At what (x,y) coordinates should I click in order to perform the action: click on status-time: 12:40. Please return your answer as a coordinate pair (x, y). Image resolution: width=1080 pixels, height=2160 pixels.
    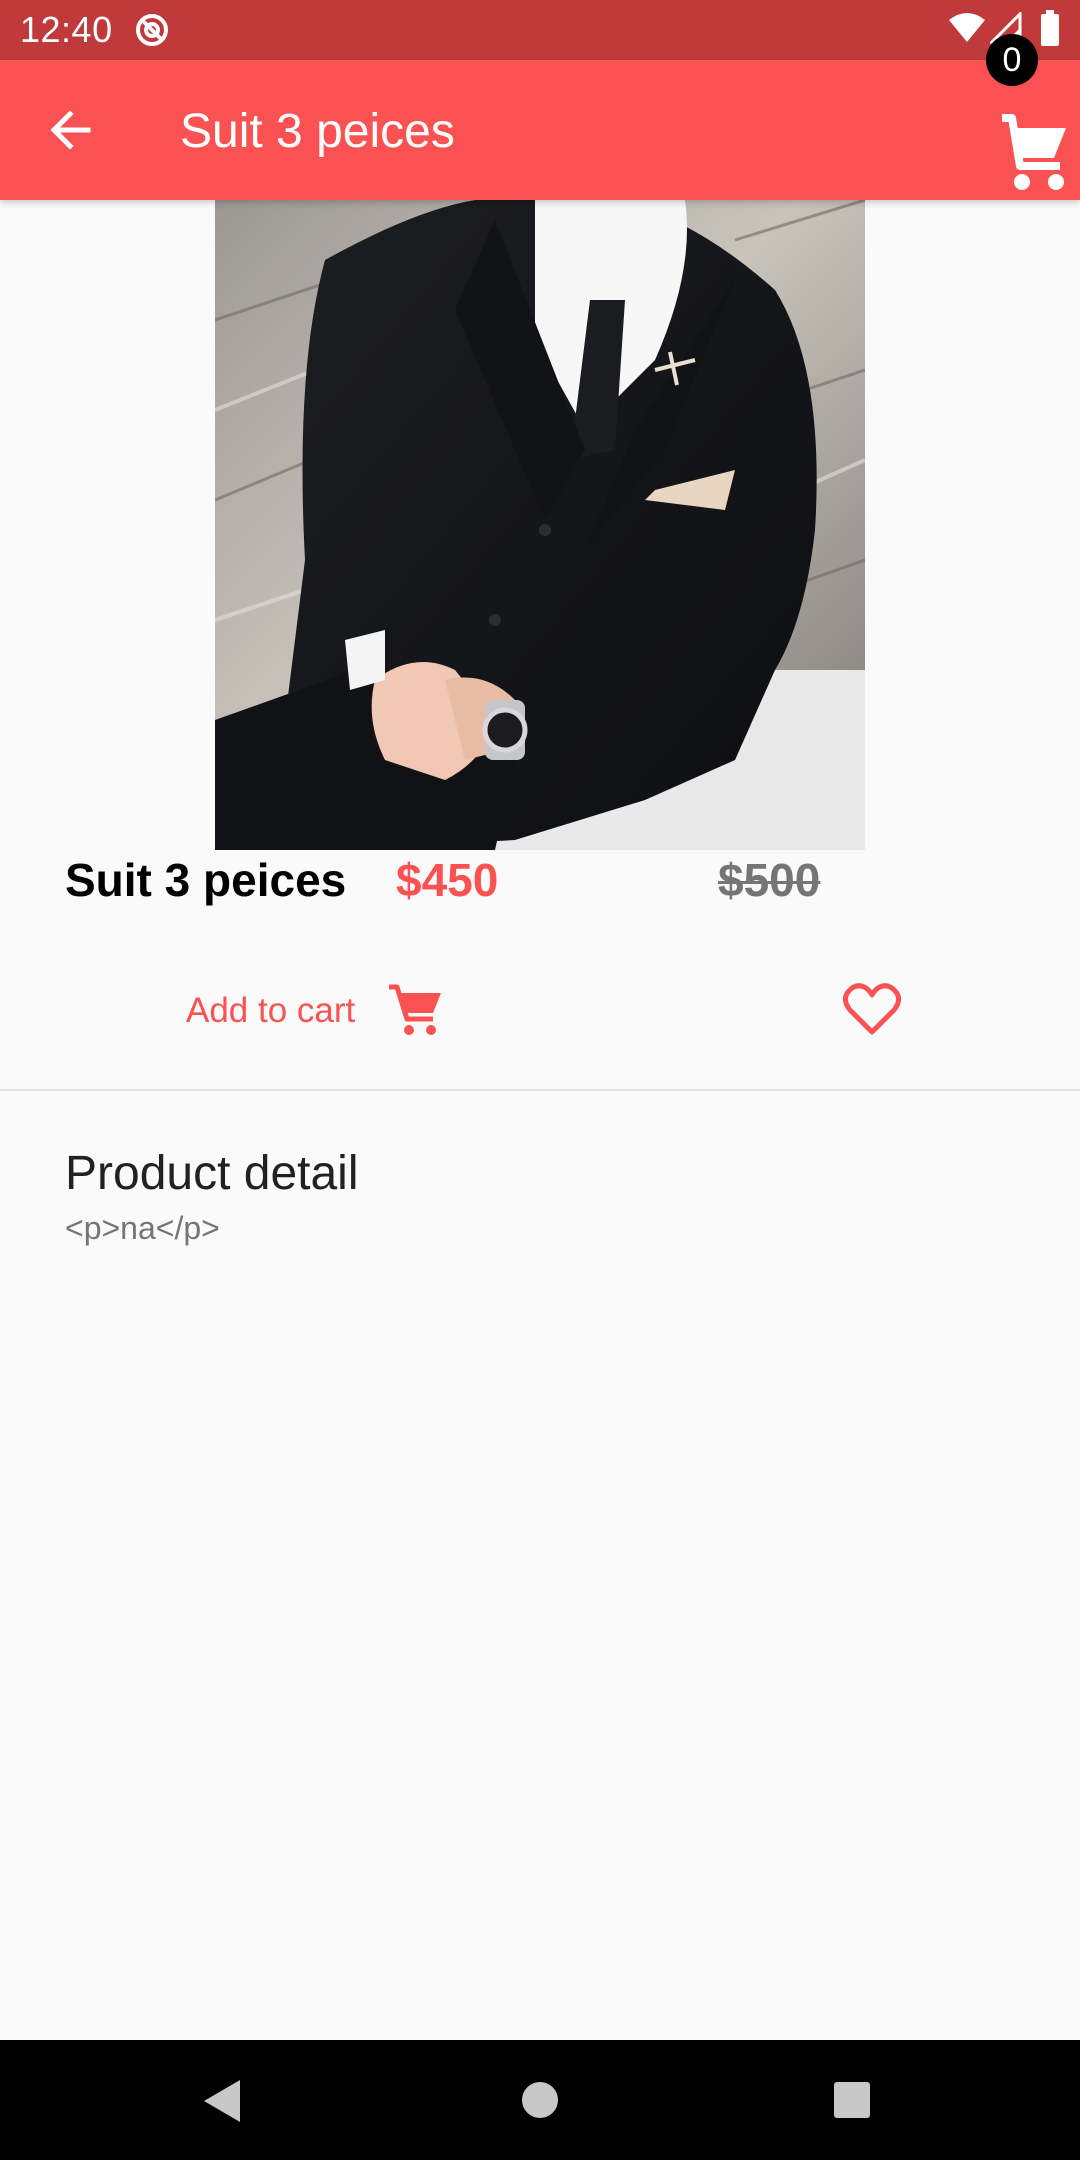
    Looking at the image, I should click on (66, 29).